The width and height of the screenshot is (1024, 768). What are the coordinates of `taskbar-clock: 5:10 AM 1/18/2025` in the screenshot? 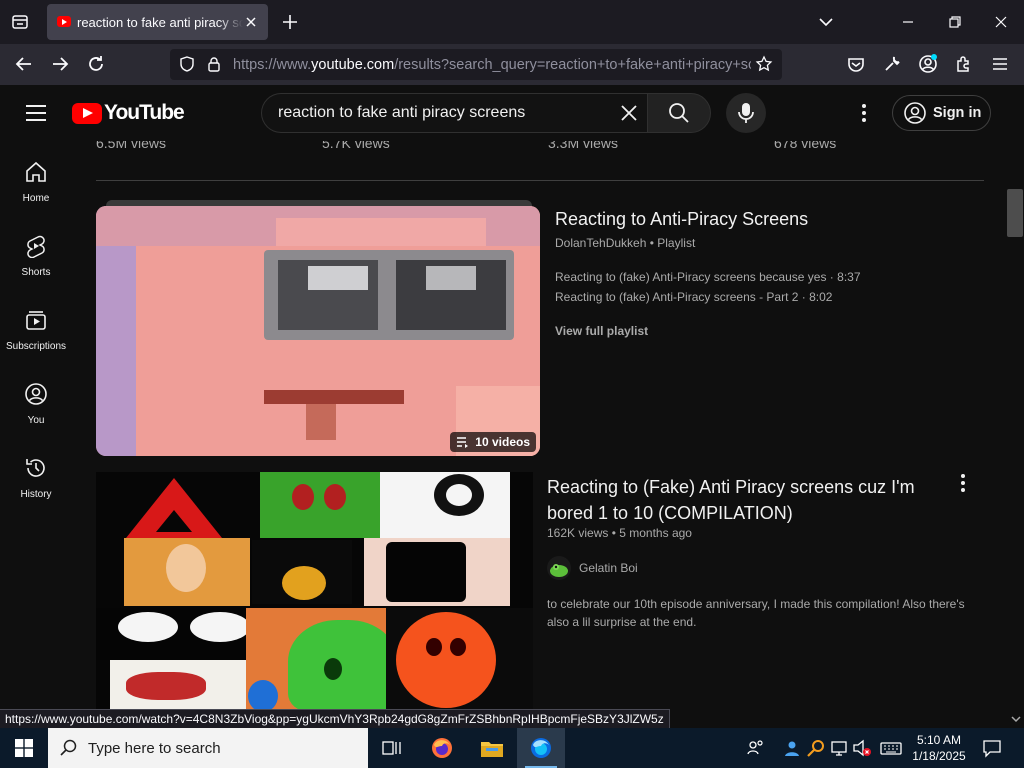 It's located at (939, 748).